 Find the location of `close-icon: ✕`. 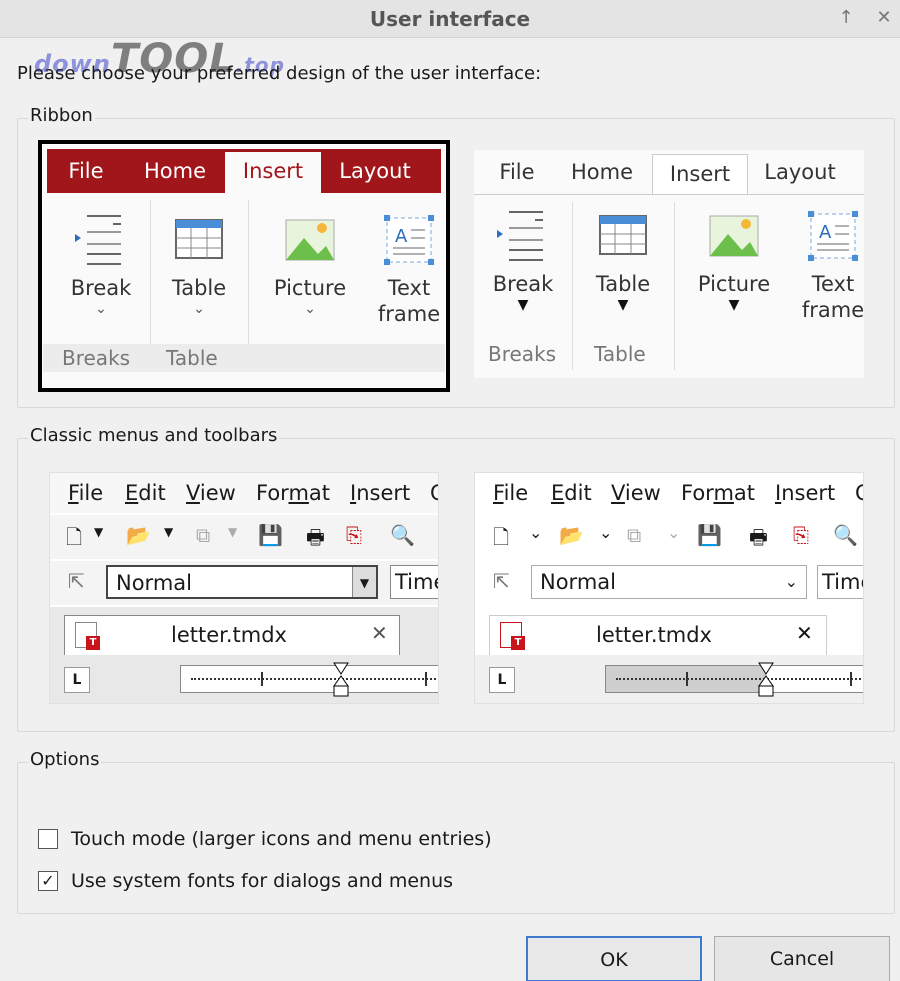

close-icon: ✕ is located at coordinates (884, 18).